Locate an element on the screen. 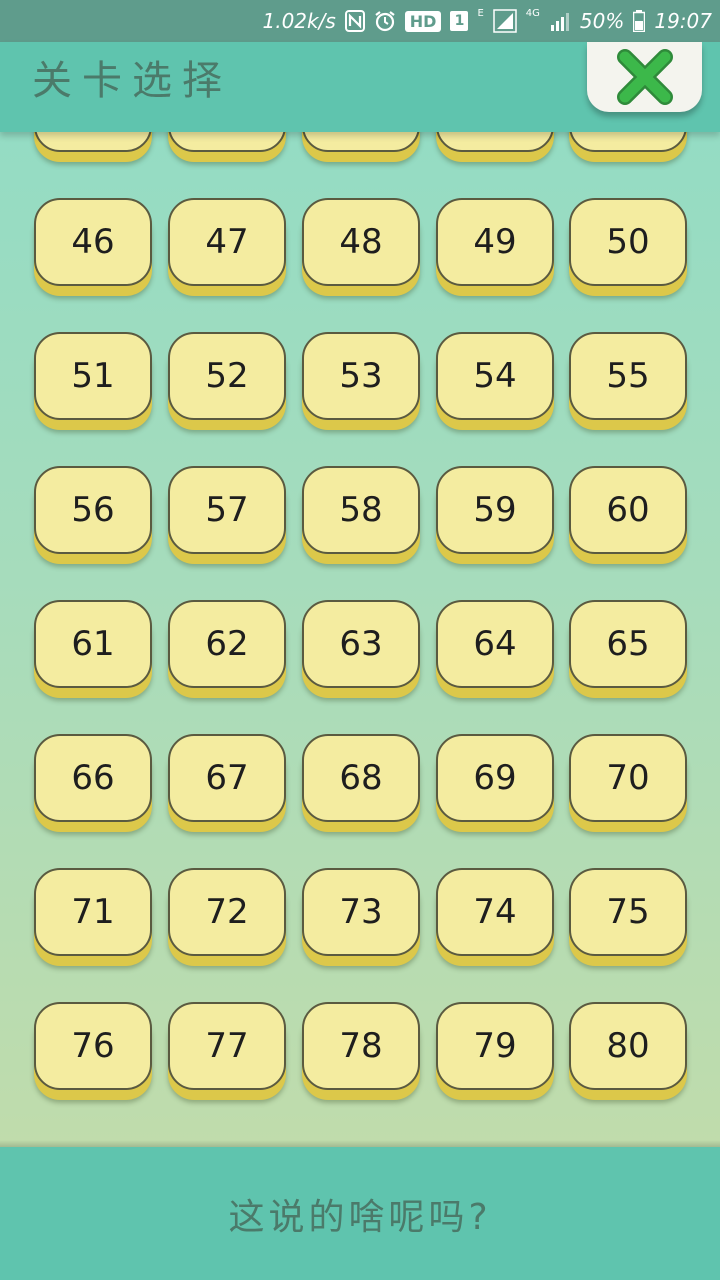 The height and width of the screenshot is (1280, 720). level-button: 73 is located at coordinates (361, 917).